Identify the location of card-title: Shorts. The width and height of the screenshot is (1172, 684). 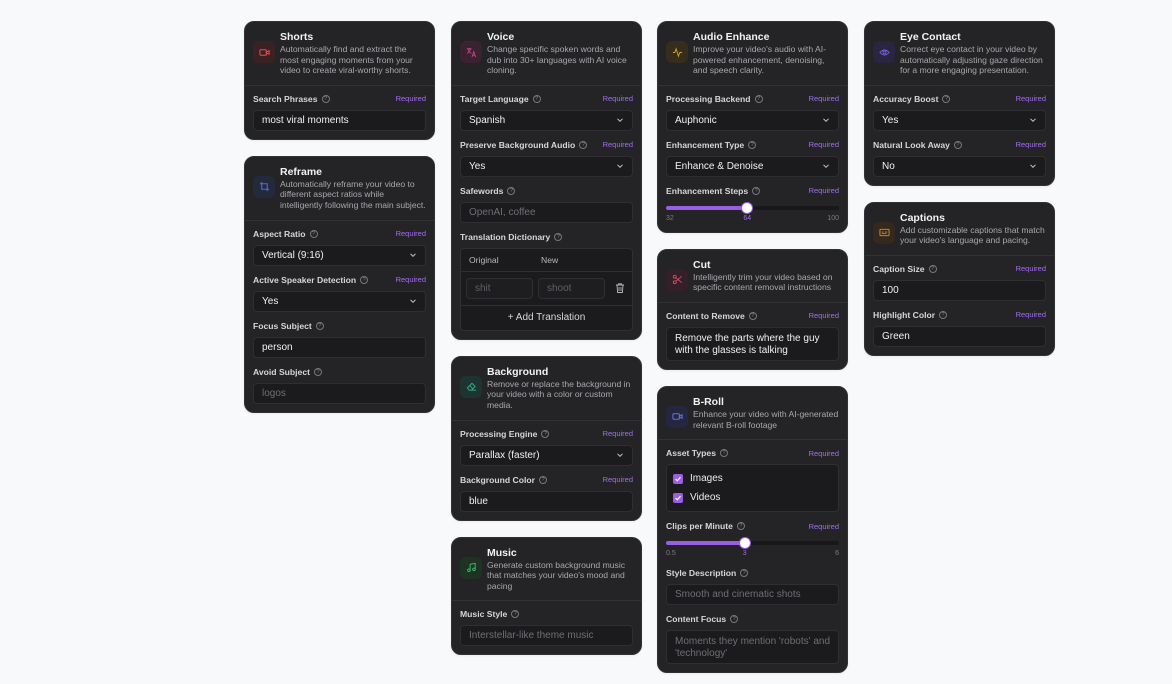
(297, 37).